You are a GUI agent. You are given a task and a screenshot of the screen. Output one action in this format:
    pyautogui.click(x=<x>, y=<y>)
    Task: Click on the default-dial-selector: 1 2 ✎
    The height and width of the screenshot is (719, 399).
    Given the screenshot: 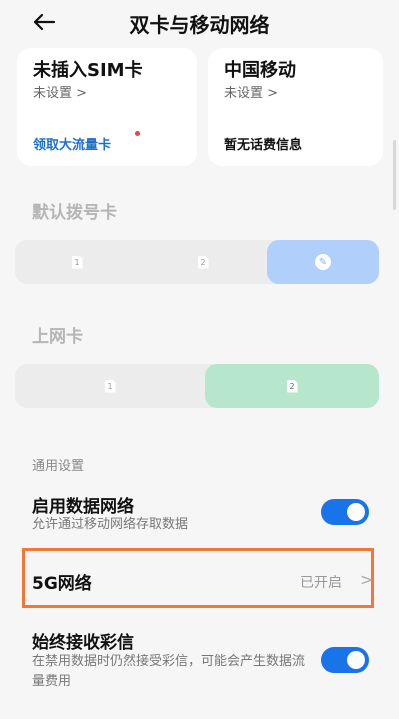 What is the action you would take?
    pyautogui.click(x=197, y=262)
    